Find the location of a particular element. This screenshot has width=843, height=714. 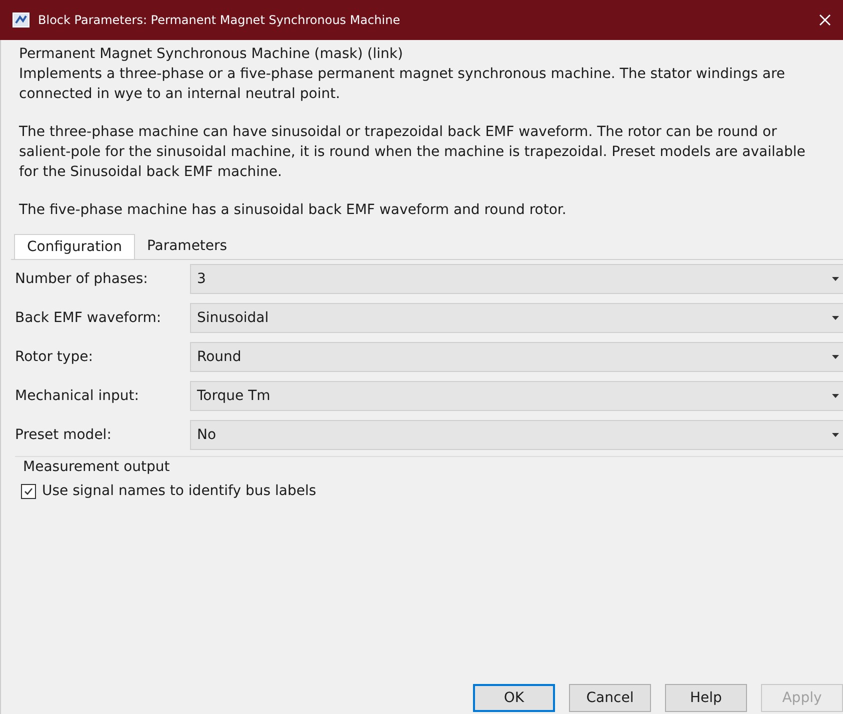

description-text: Implements a three-phase or a five-phase permanent magnet synchronous machine. The stator windings are connected in wye to an internal neutral point. is located at coordinates (402, 84).